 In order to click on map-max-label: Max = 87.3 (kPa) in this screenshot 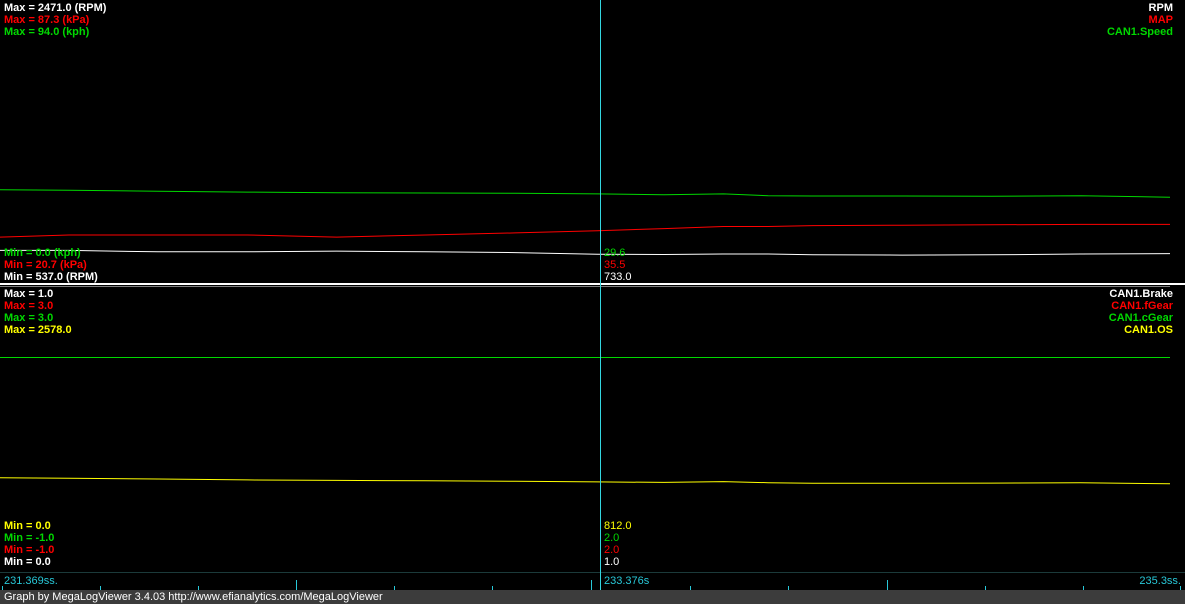, I will do `click(47, 20)`.